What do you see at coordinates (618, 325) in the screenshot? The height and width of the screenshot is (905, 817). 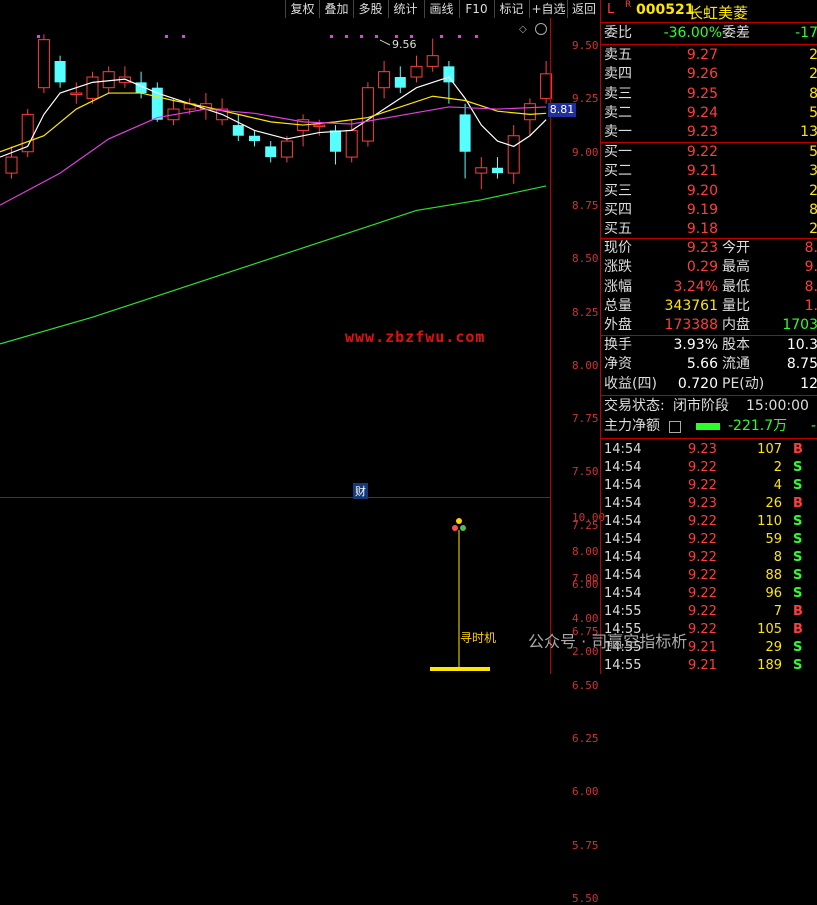 I see `stat-label: 外盘` at bounding box center [618, 325].